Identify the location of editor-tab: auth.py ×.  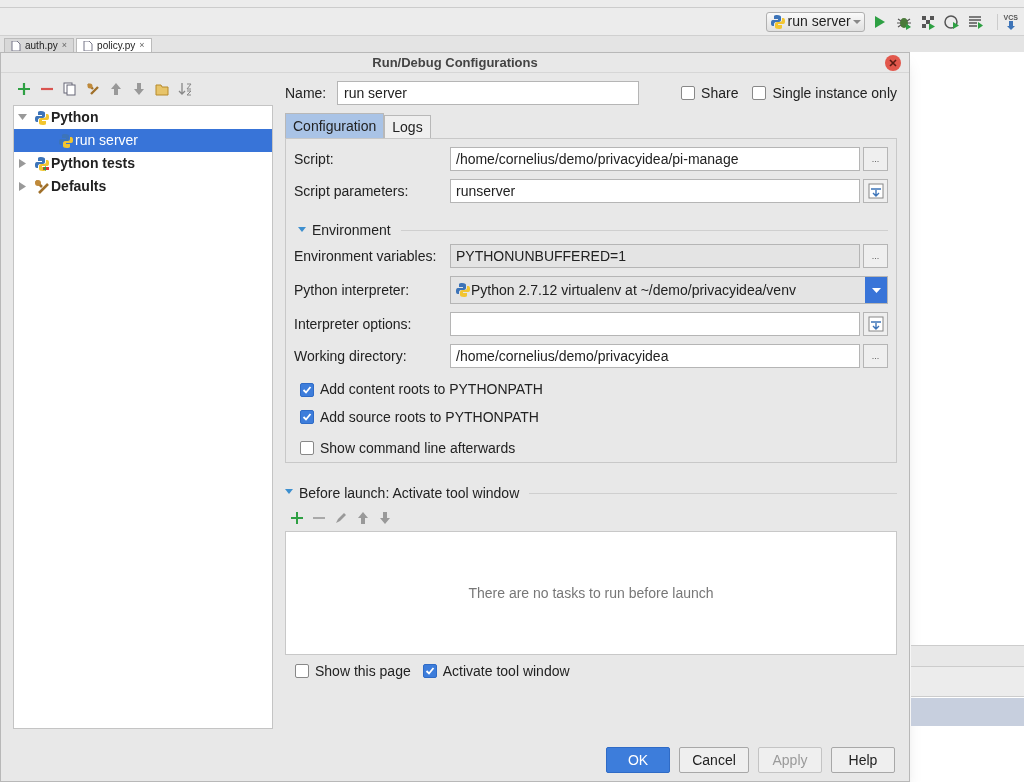
(39, 45).